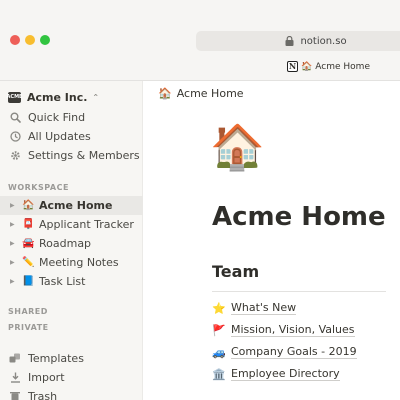  I want to click on star-icon: ⭐, so click(219, 308).